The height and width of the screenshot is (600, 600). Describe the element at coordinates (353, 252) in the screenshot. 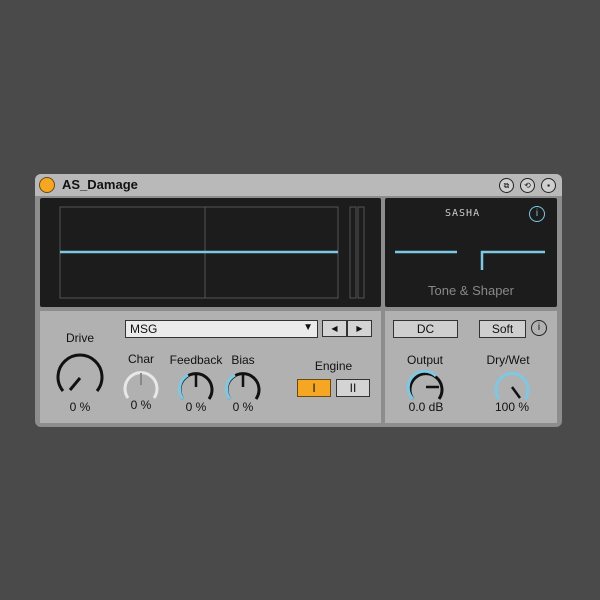

I see `meter-left` at that location.